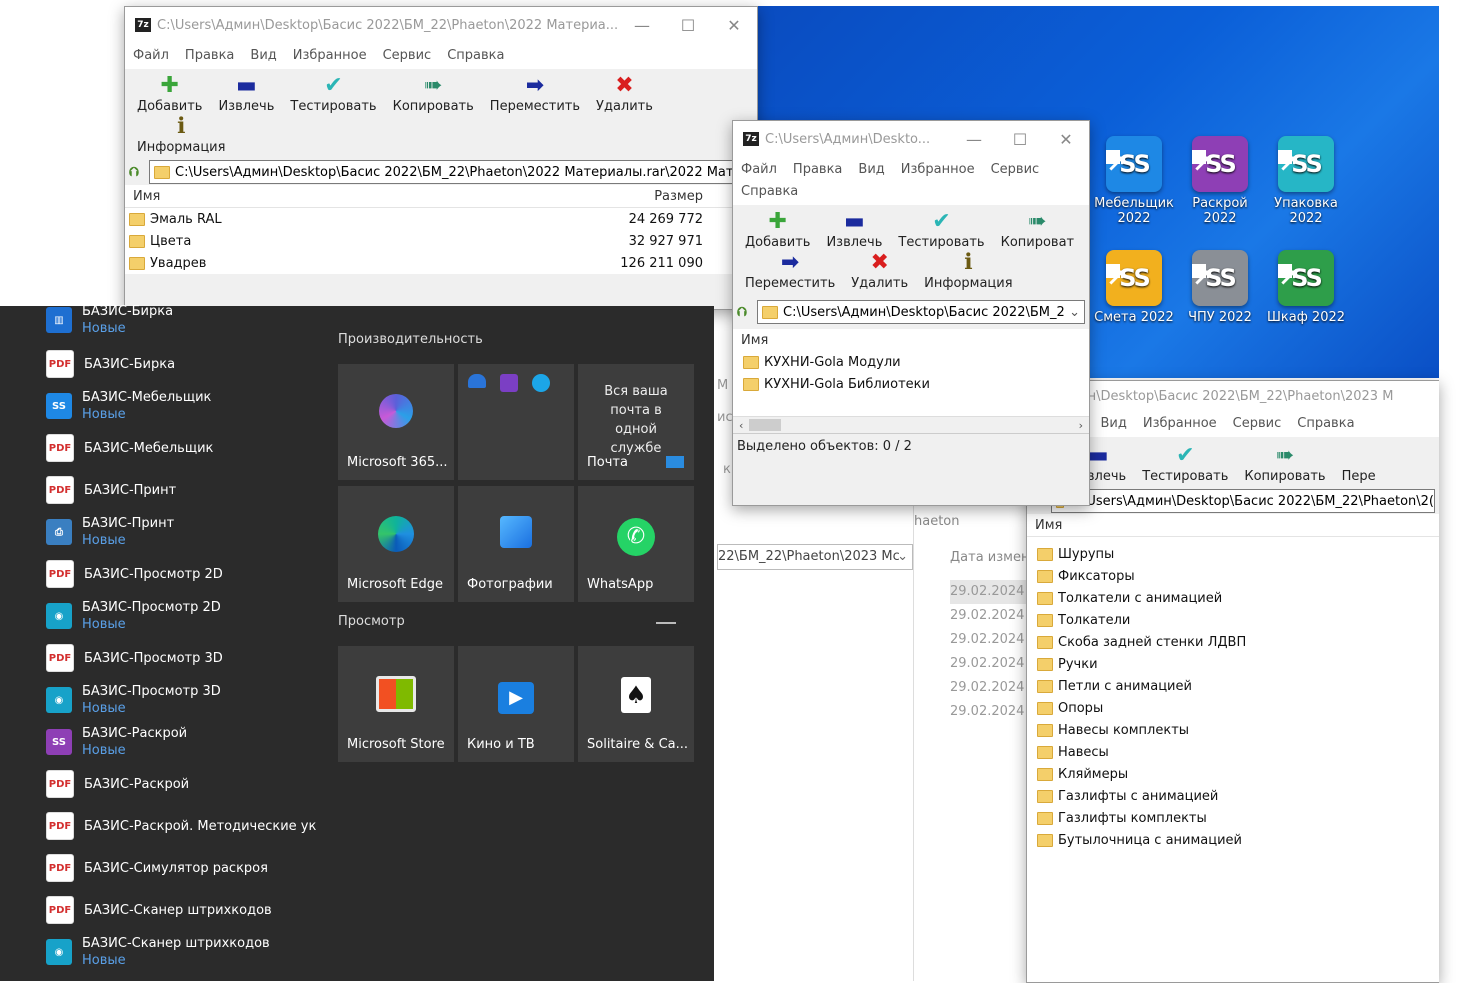 The height and width of the screenshot is (983, 1479). What do you see at coordinates (815, 557) in the screenshot?
I see `bg-address-field: 22\БМ_22\Phaeton\2023 Мс ⌄` at bounding box center [815, 557].